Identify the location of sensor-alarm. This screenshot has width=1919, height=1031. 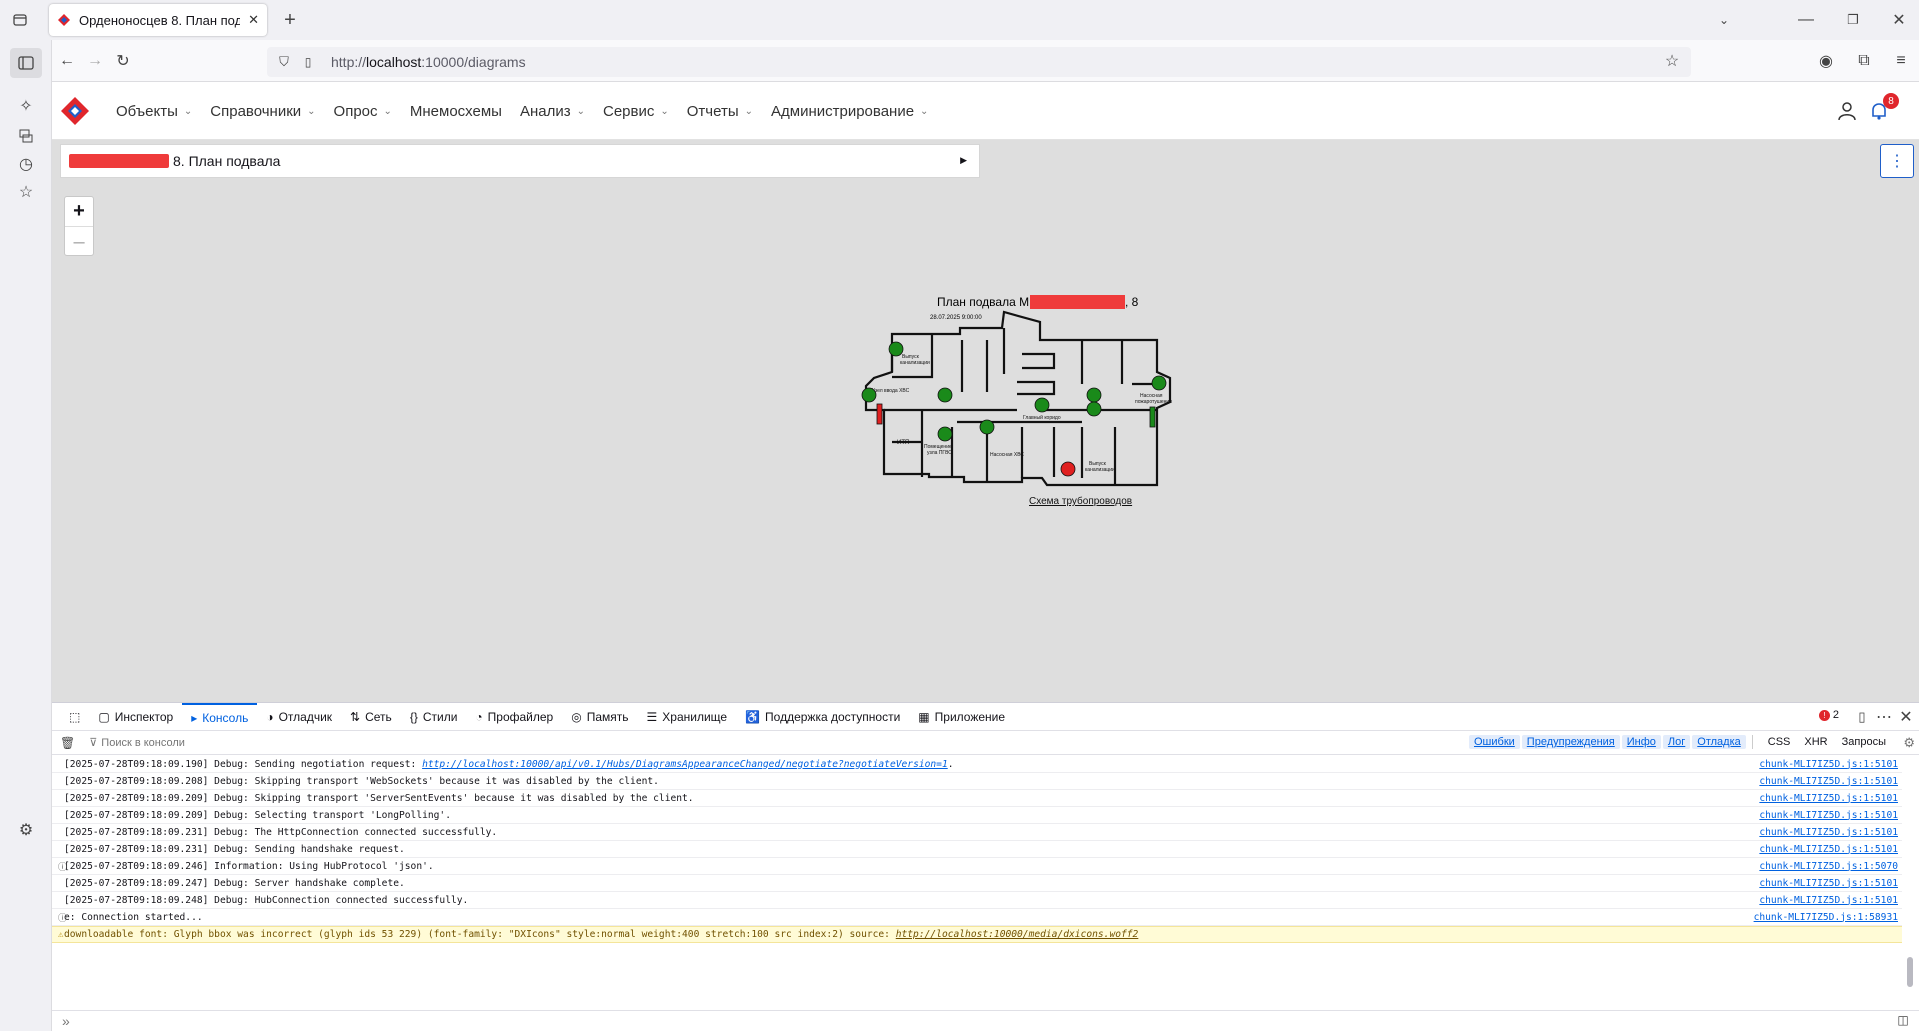
(1068, 469).